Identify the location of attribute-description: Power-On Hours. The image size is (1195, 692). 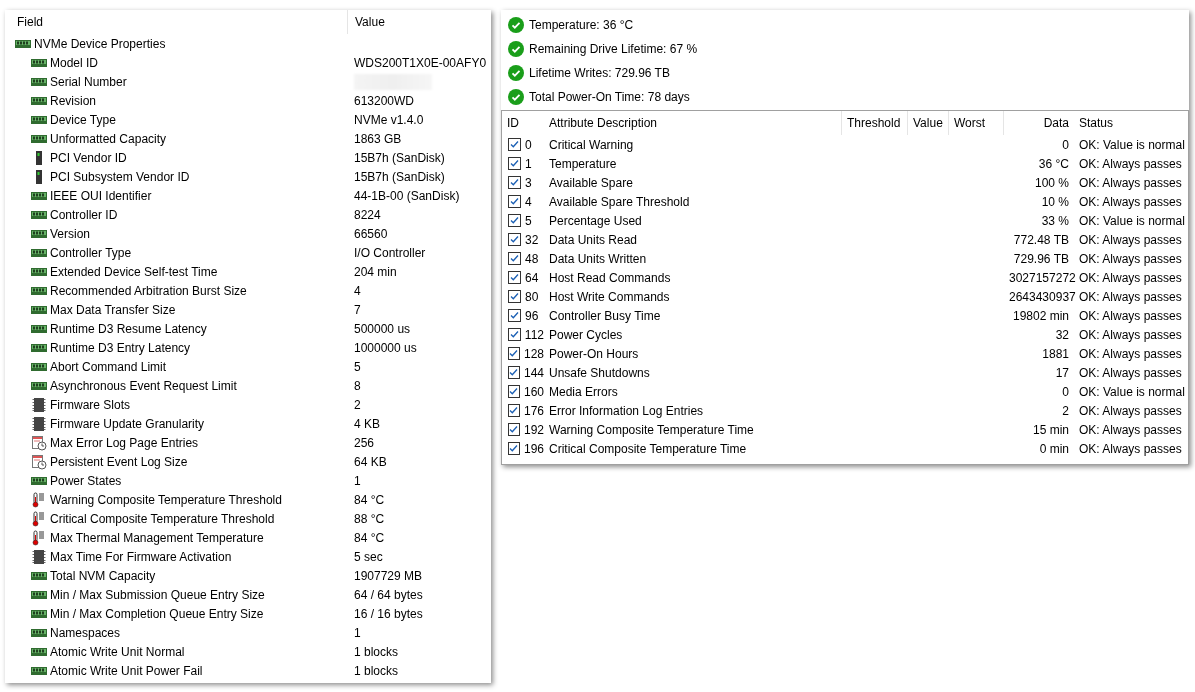
(594, 353).